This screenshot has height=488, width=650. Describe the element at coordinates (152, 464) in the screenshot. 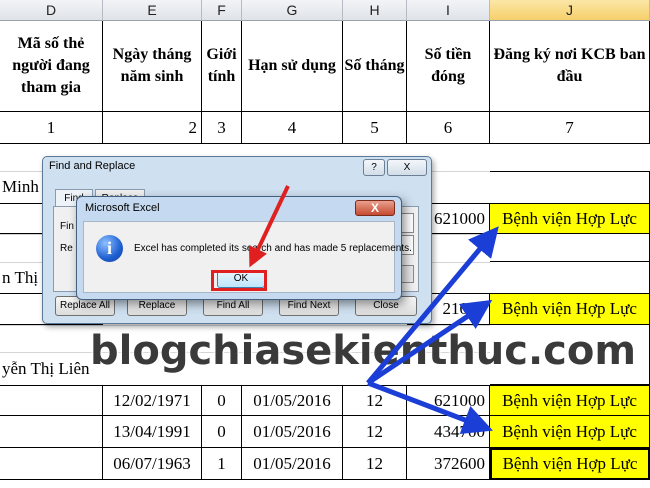

I see `dob-cell: 06/07/1963` at that location.